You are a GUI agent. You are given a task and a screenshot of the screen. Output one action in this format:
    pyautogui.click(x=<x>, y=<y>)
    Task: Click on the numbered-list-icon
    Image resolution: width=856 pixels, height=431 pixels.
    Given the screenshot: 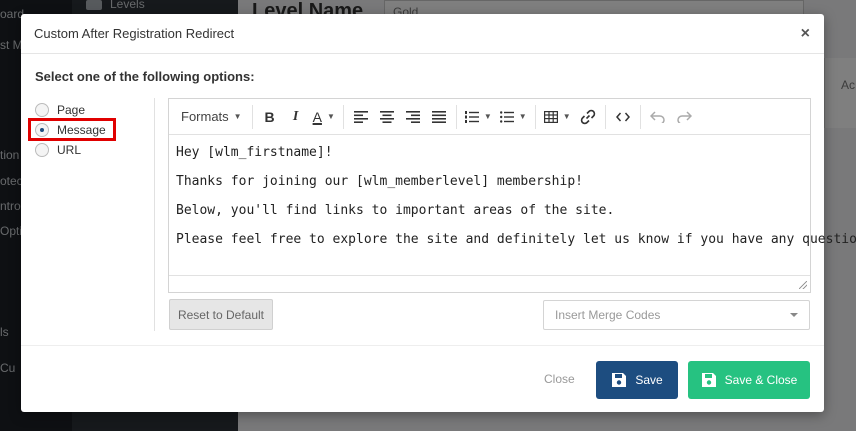 What is the action you would take?
    pyautogui.click(x=471, y=116)
    